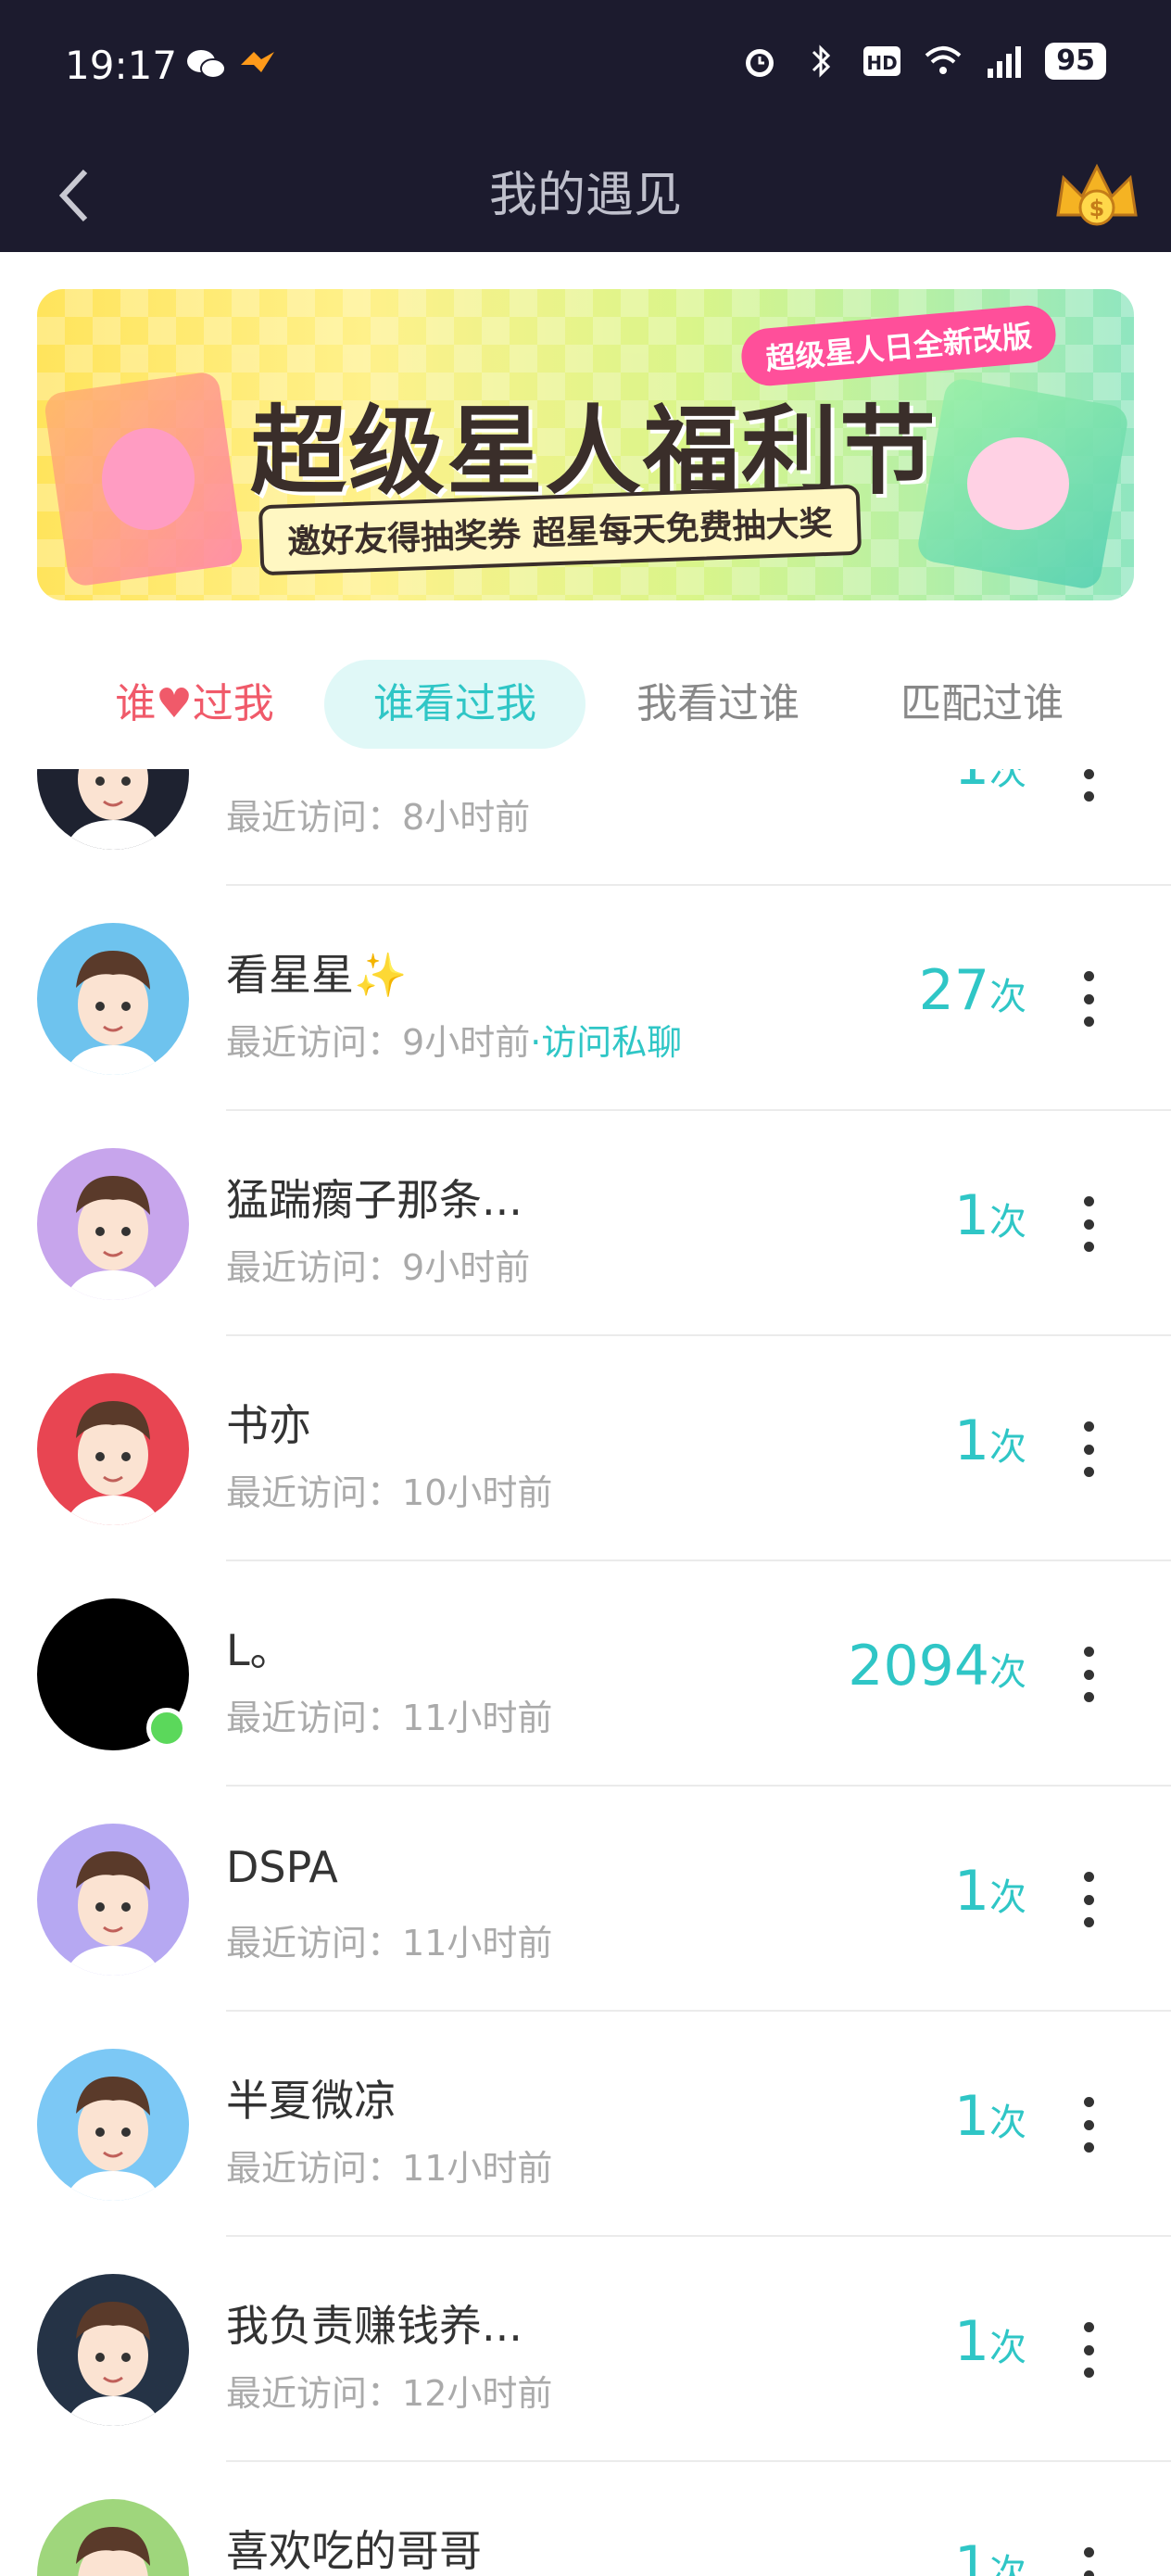 The width and height of the screenshot is (1171, 2576). Describe the element at coordinates (148, 479) in the screenshot. I see `banner-toy-left` at that location.